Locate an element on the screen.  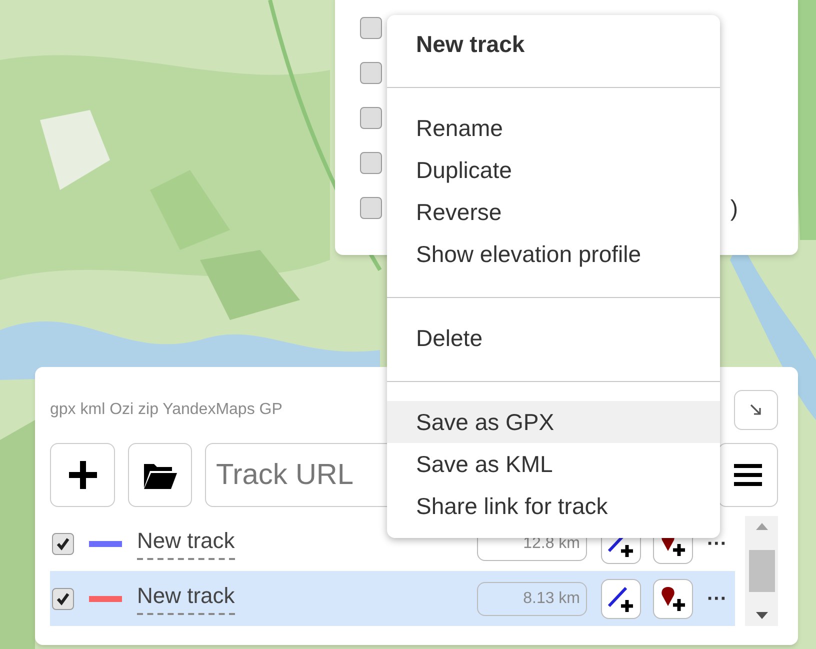
formats-text: gpx kml Ozi zip YandexMaps GP is located at coordinates (166, 410).